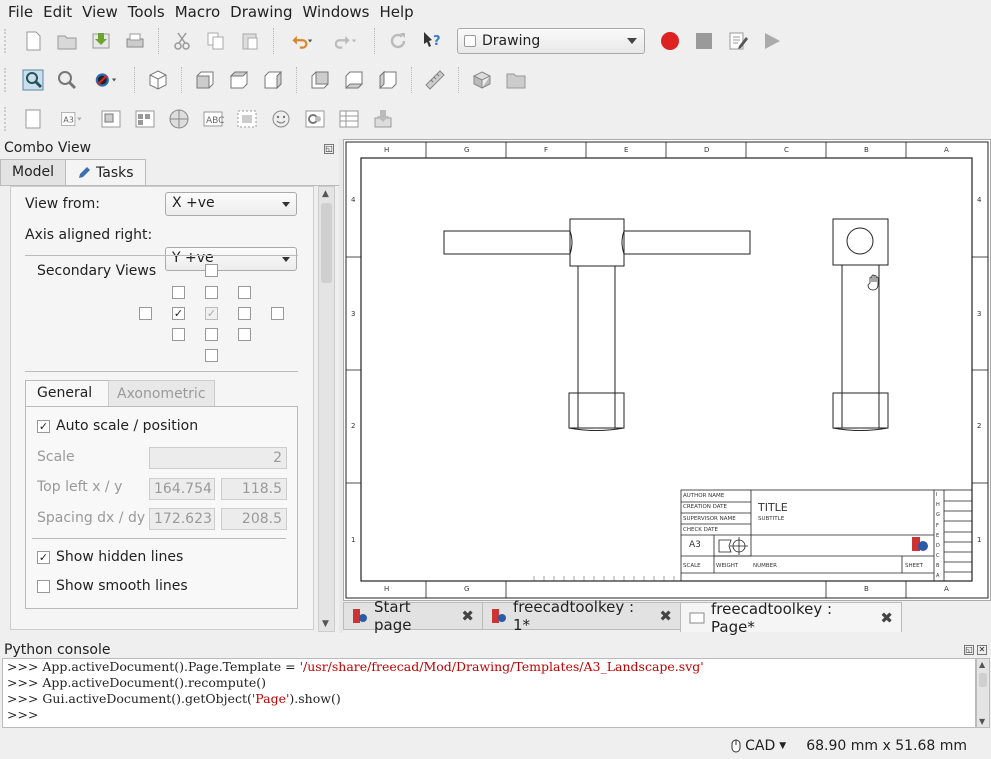  I want to click on menu-view: View, so click(100, 12).